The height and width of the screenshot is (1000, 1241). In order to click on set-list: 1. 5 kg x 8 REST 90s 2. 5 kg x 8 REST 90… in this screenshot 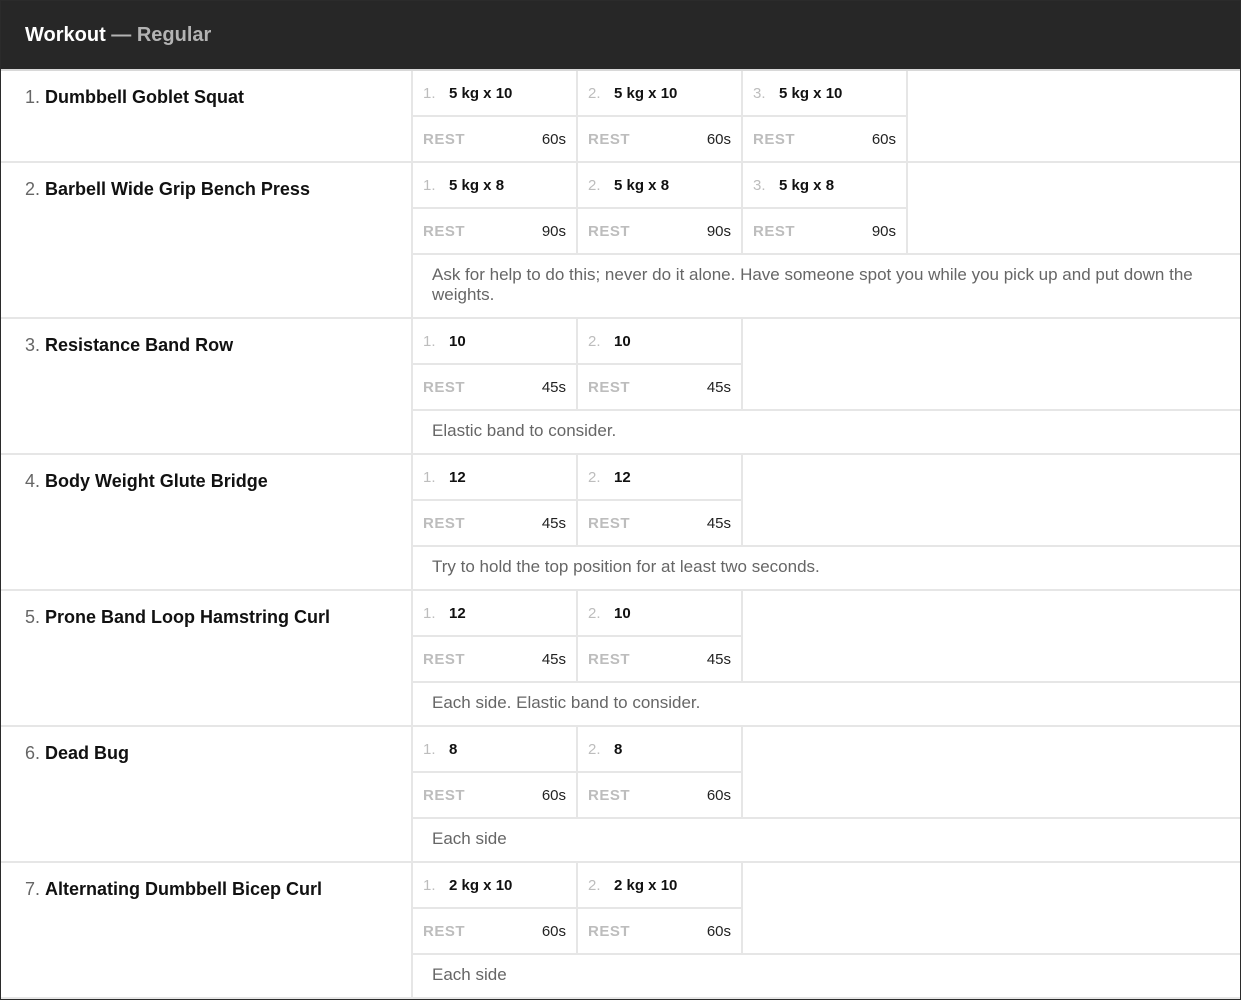, I will do `click(826, 208)`.